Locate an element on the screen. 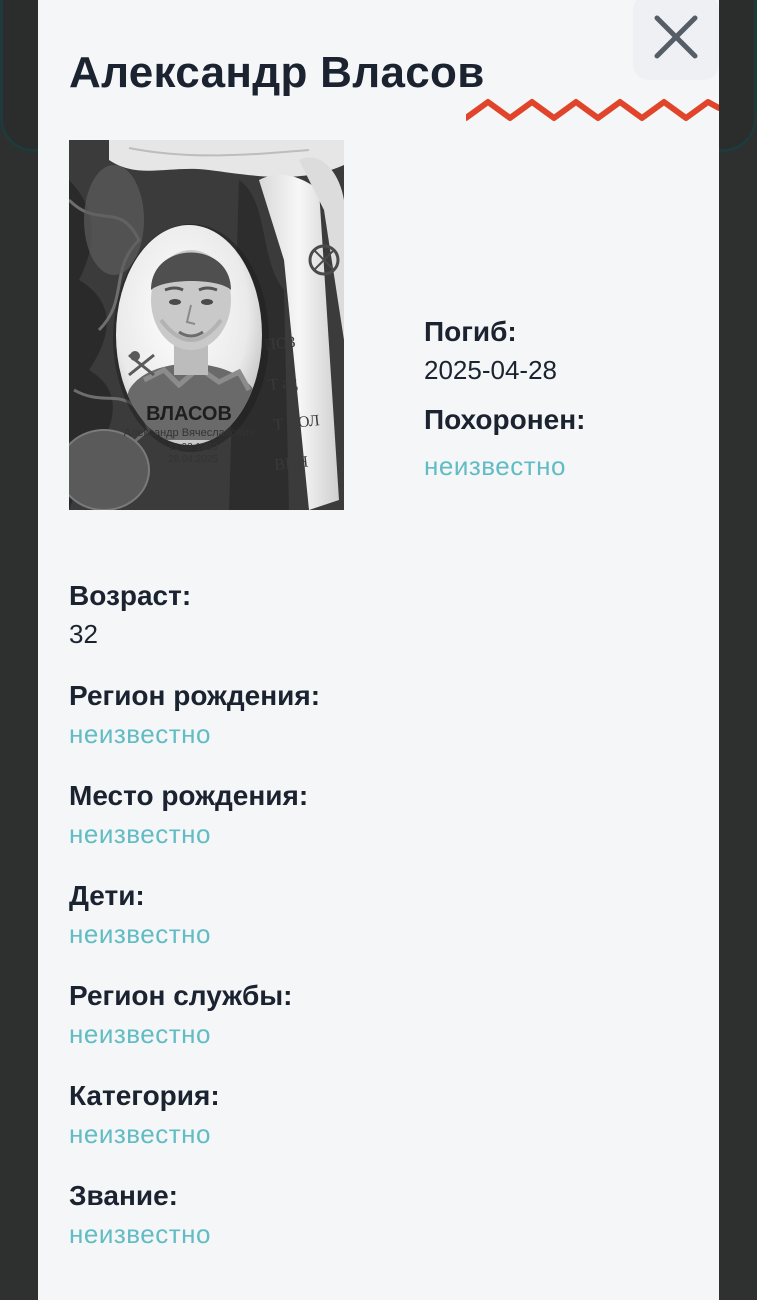 This screenshot has width=757, height=1300. svg-text: ВИН is located at coordinates (292, 463).